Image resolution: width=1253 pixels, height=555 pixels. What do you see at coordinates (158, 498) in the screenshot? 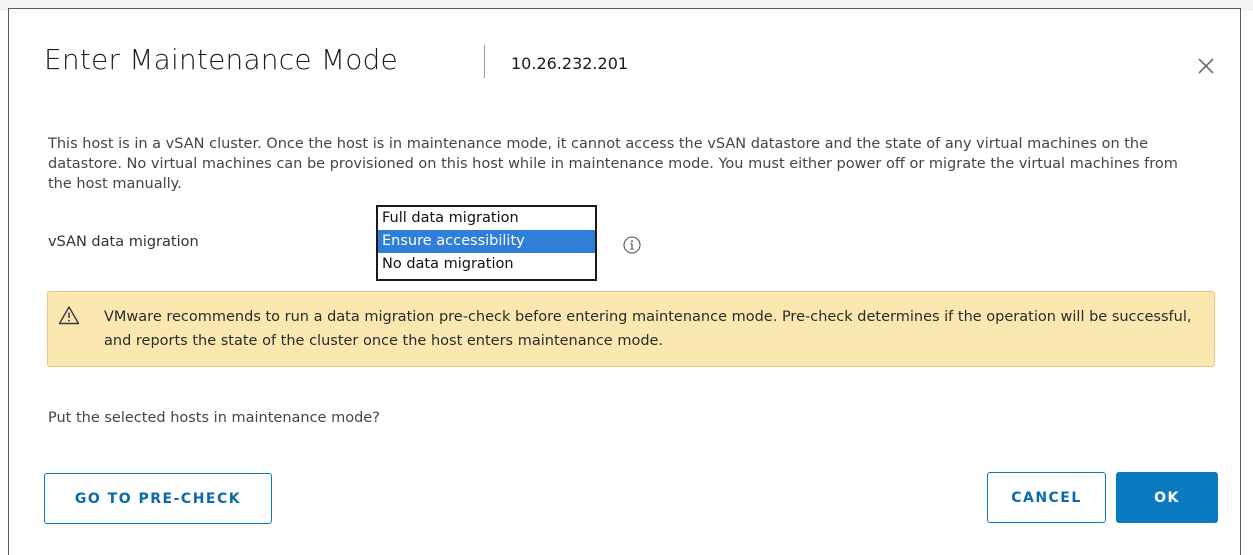
I see `go-to-precheck-button: GO TO PRE-CHECK` at bounding box center [158, 498].